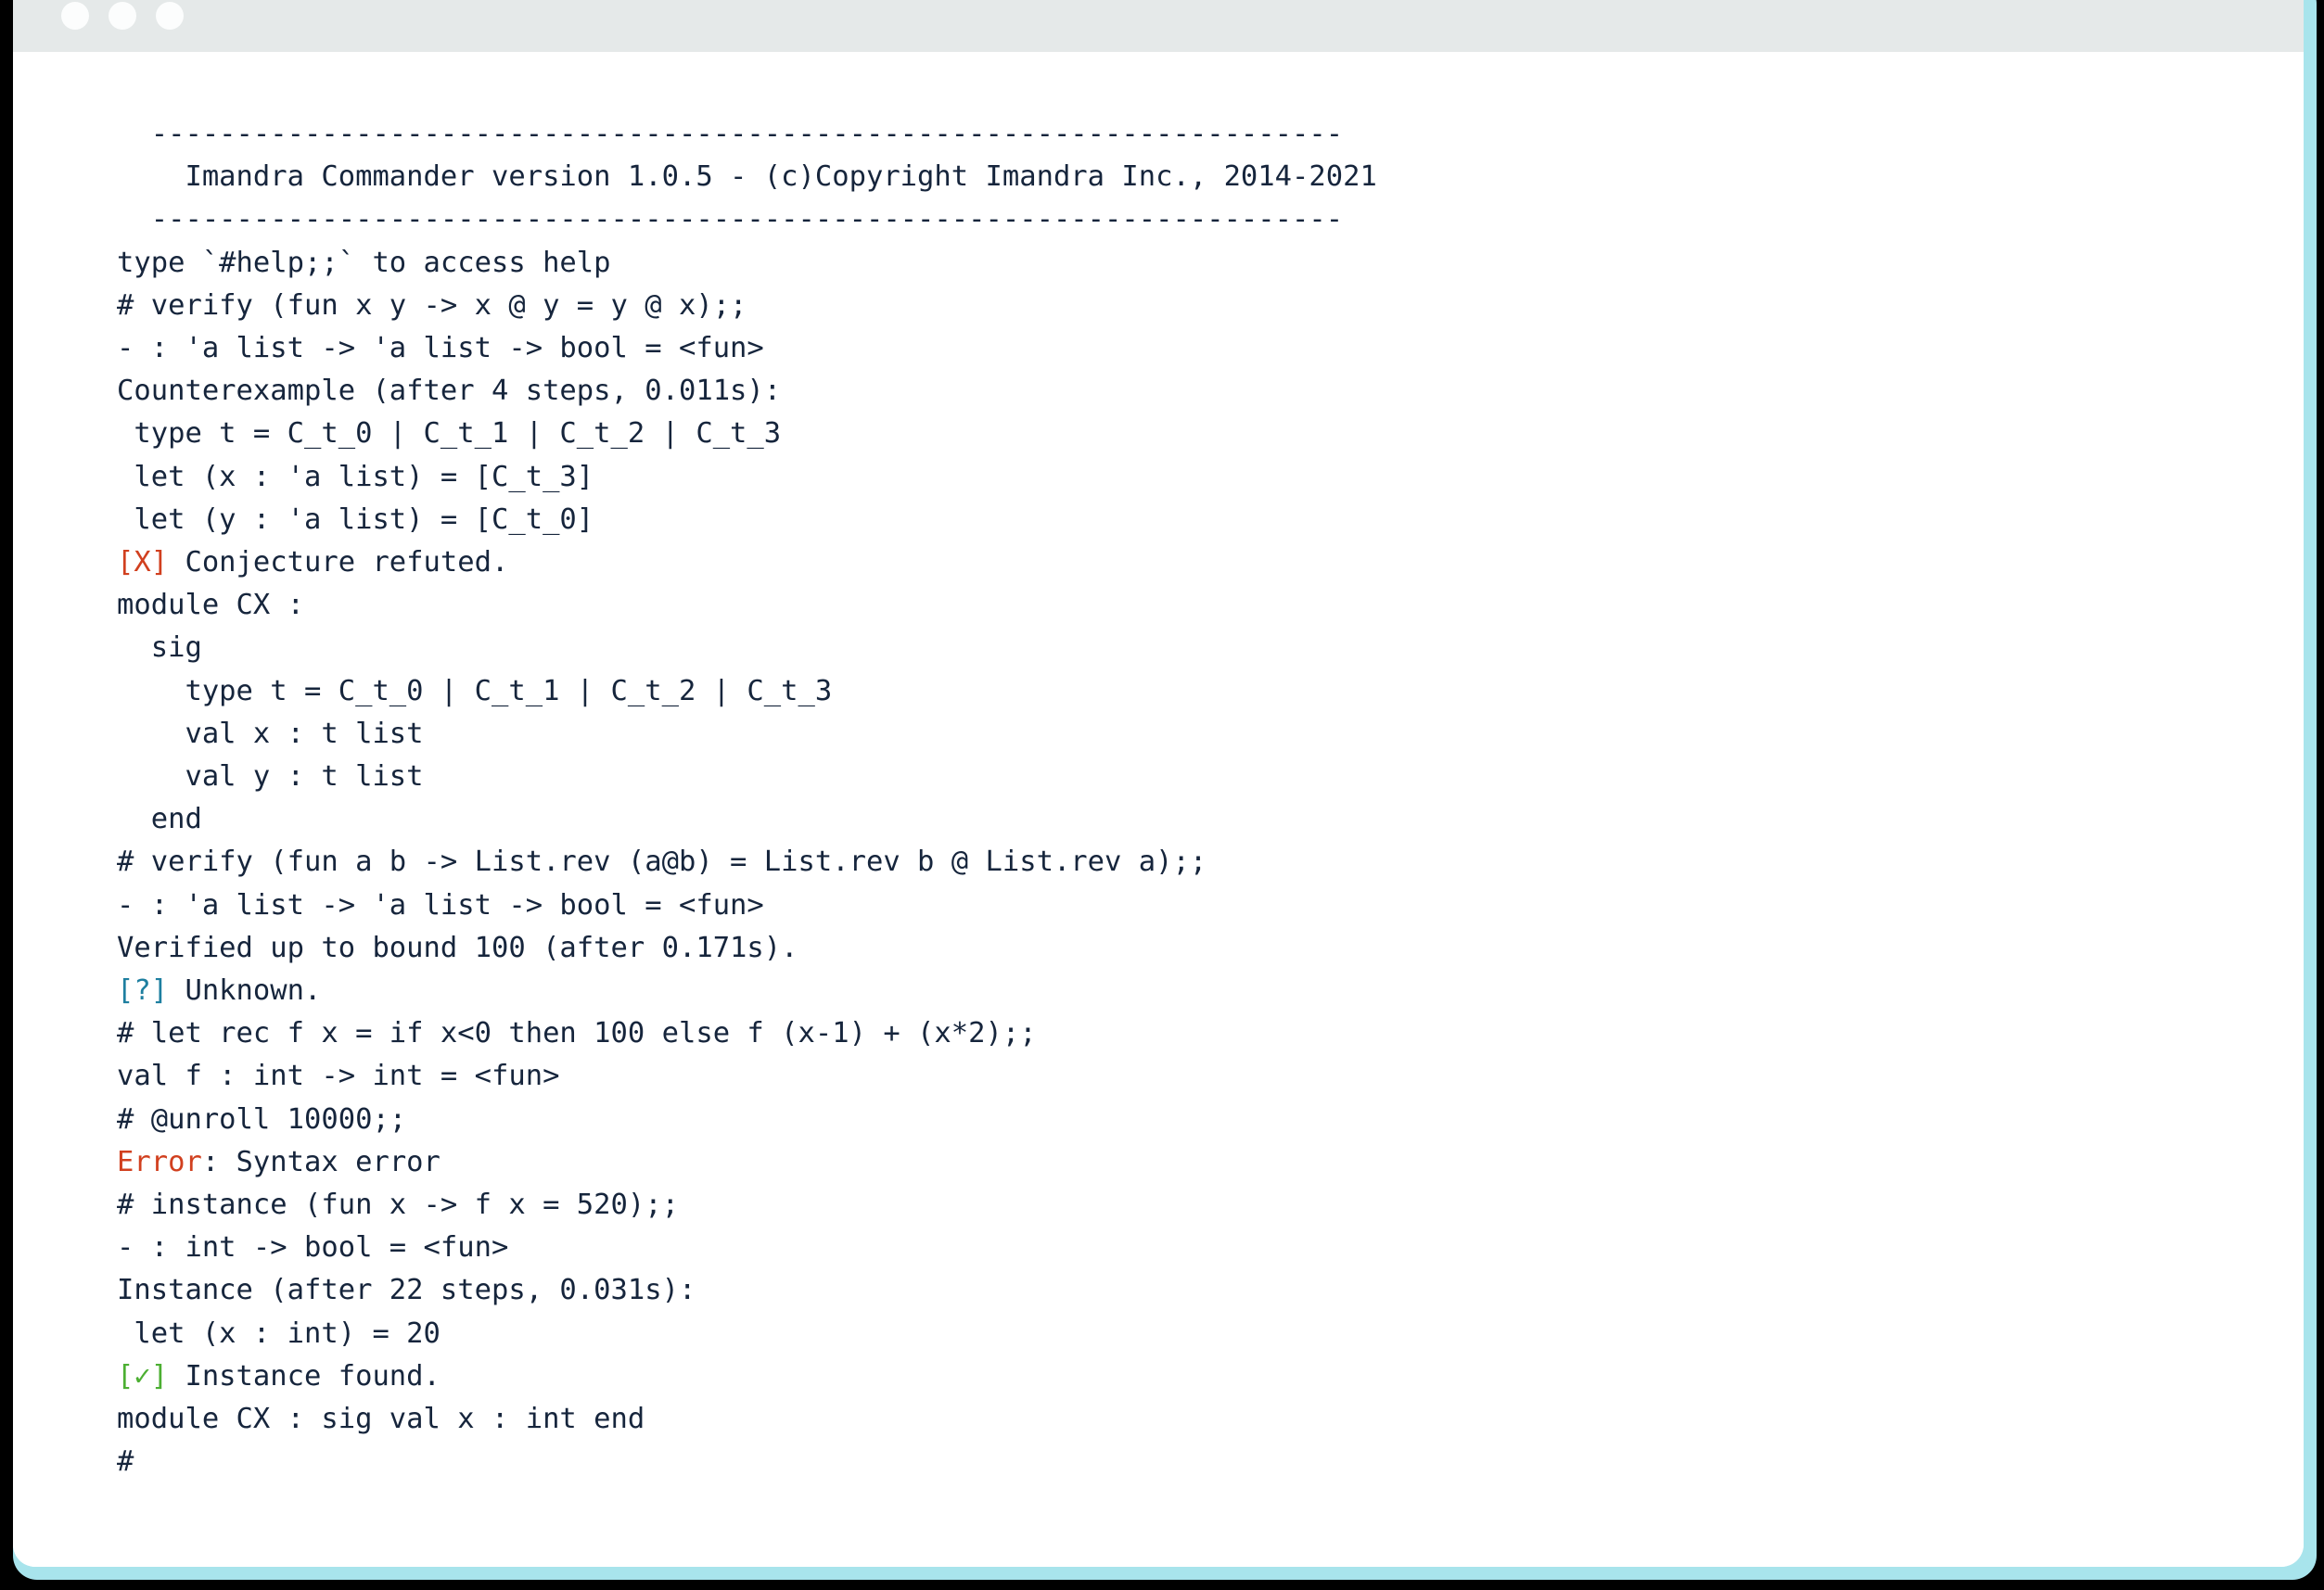 The image size is (2324, 1590). What do you see at coordinates (1210, 562) in the screenshot?
I see `terminal-line-status-refuted: [X] Conjecture refuted.` at bounding box center [1210, 562].